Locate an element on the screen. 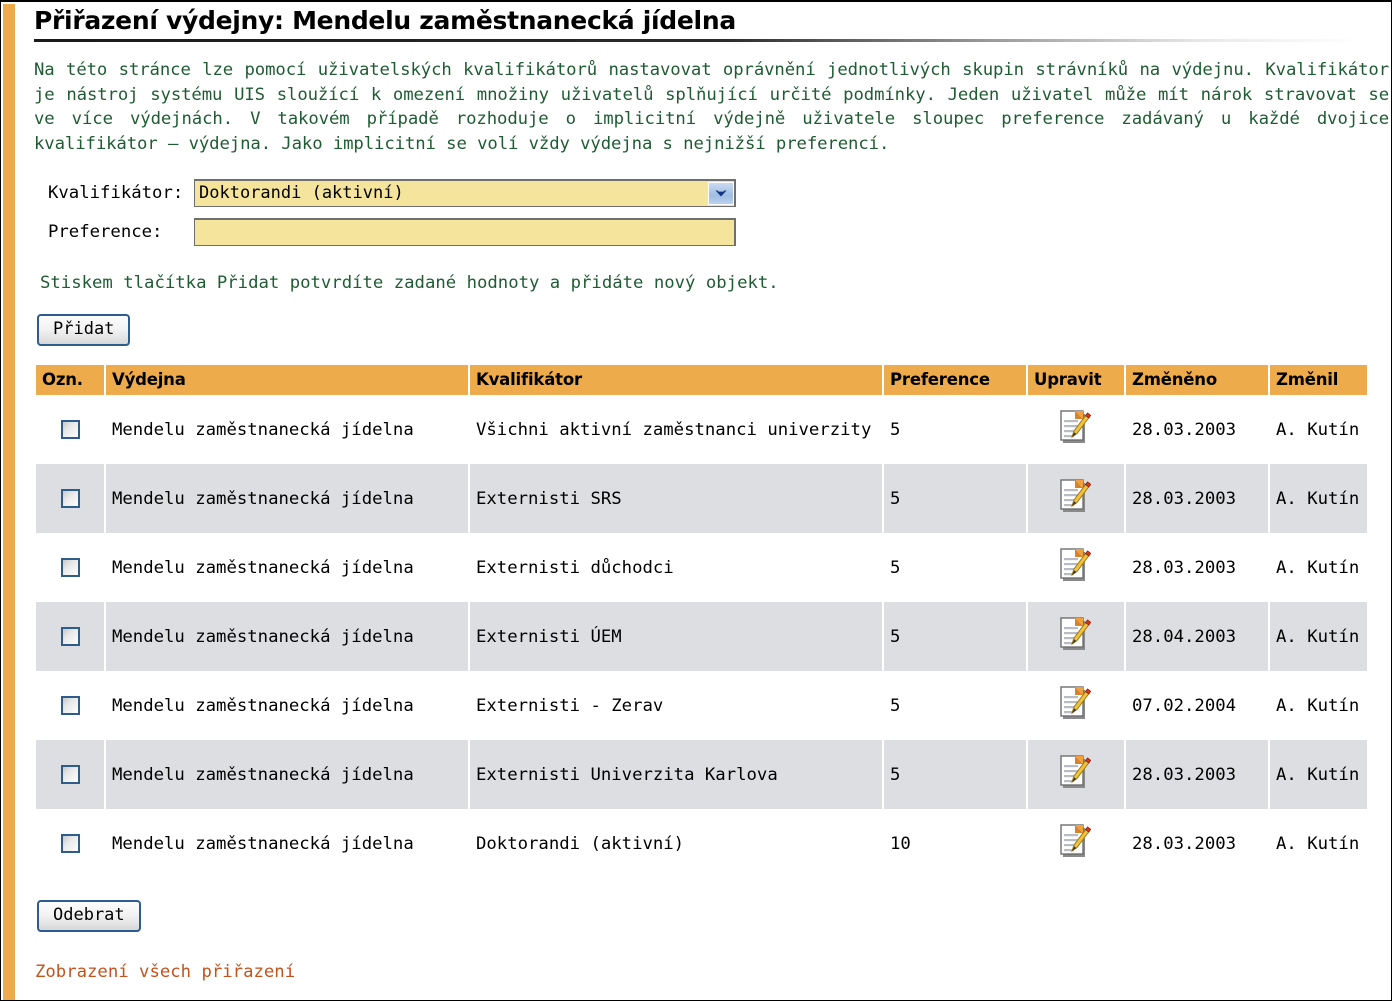  cell-qualifier: Externisti důchodci is located at coordinates (676, 567).